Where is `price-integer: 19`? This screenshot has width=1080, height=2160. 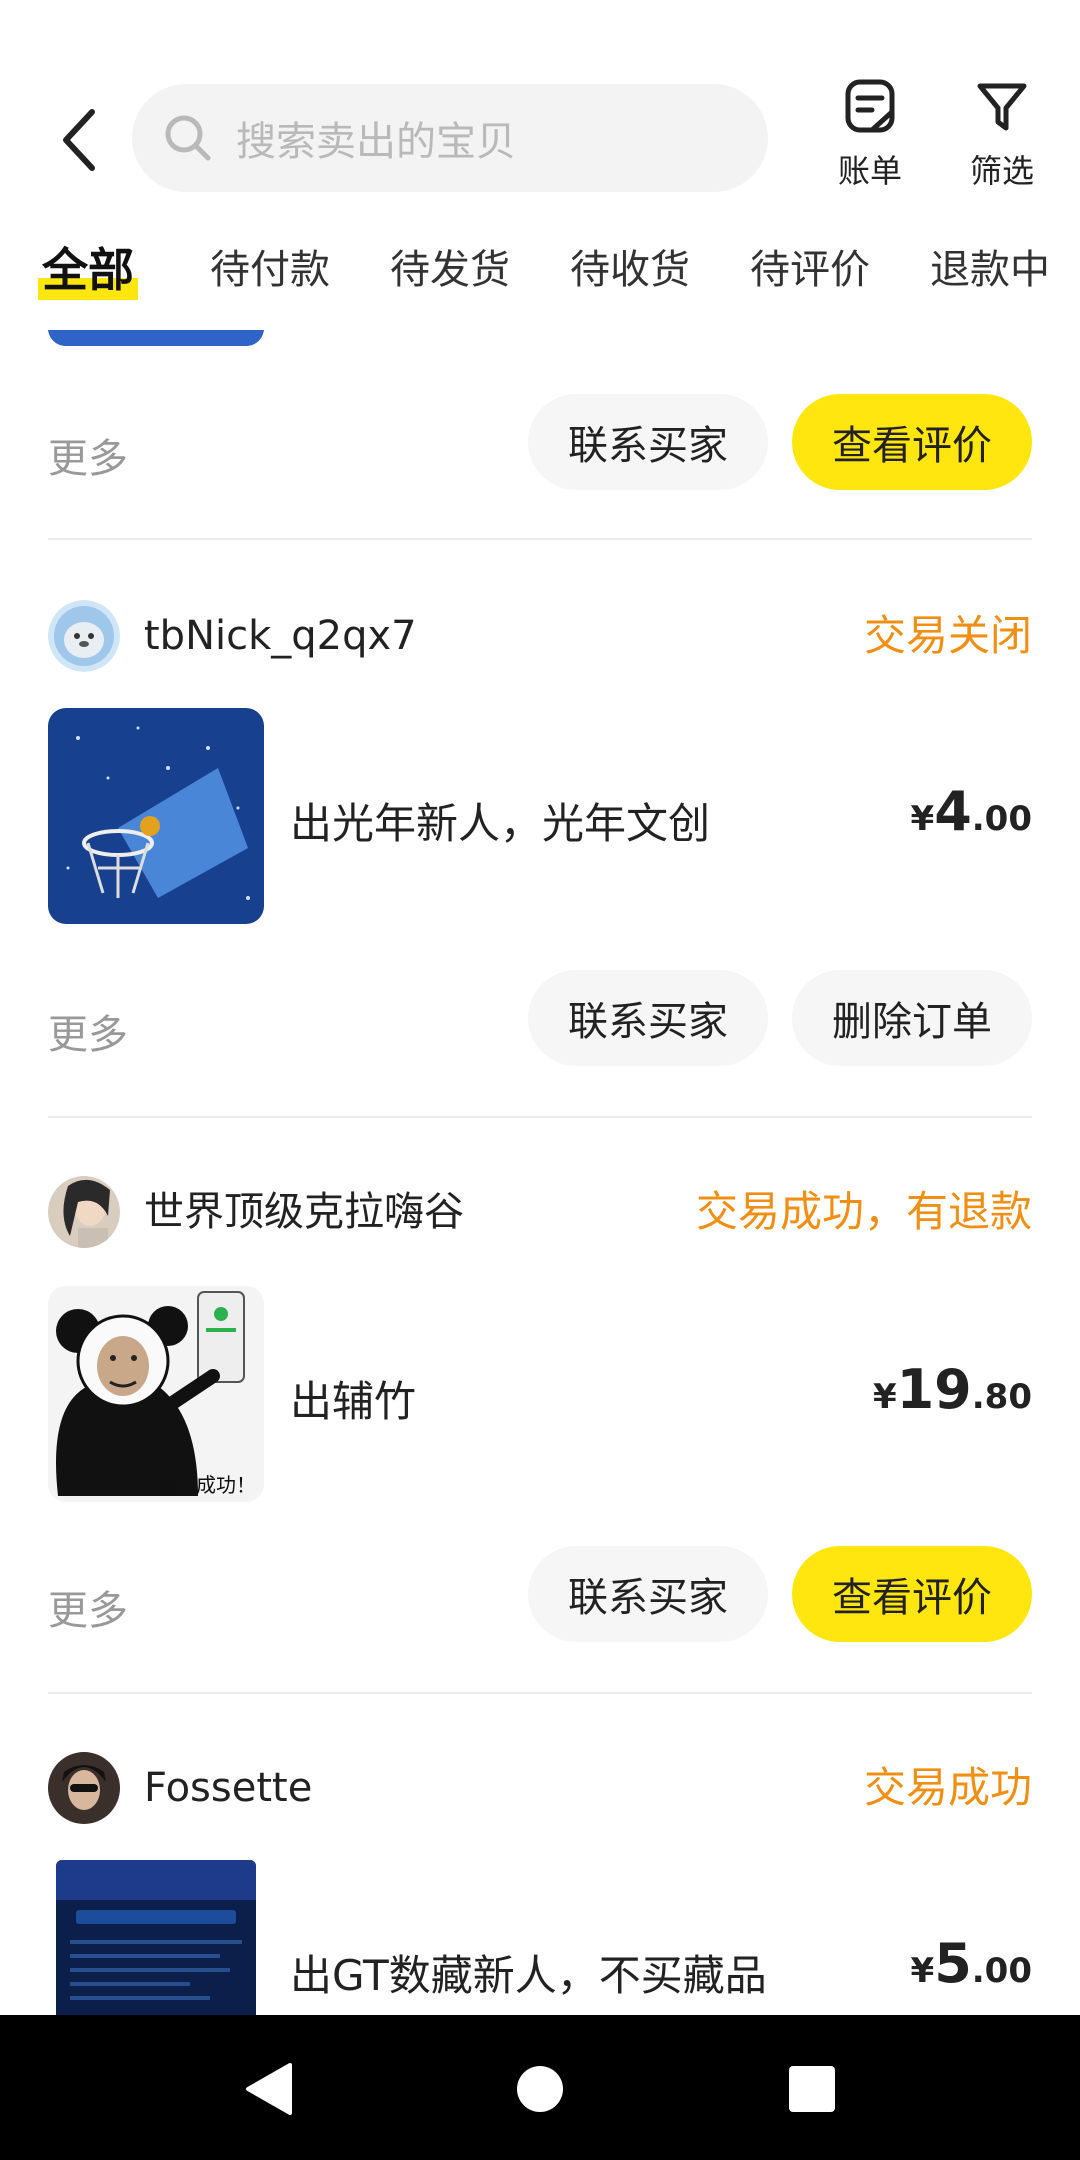
price-integer: 19 is located at coordinates (934, 1389).